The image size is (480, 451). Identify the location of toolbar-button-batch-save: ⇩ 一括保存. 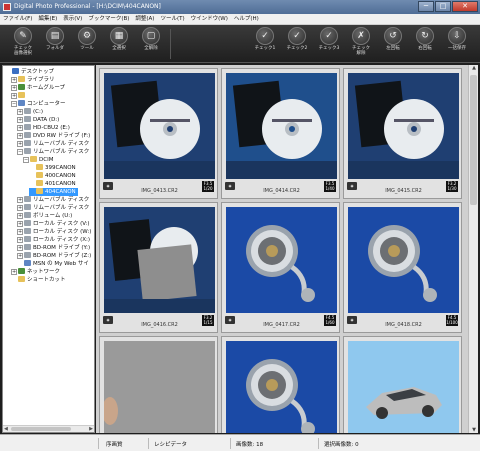
(457, 44).